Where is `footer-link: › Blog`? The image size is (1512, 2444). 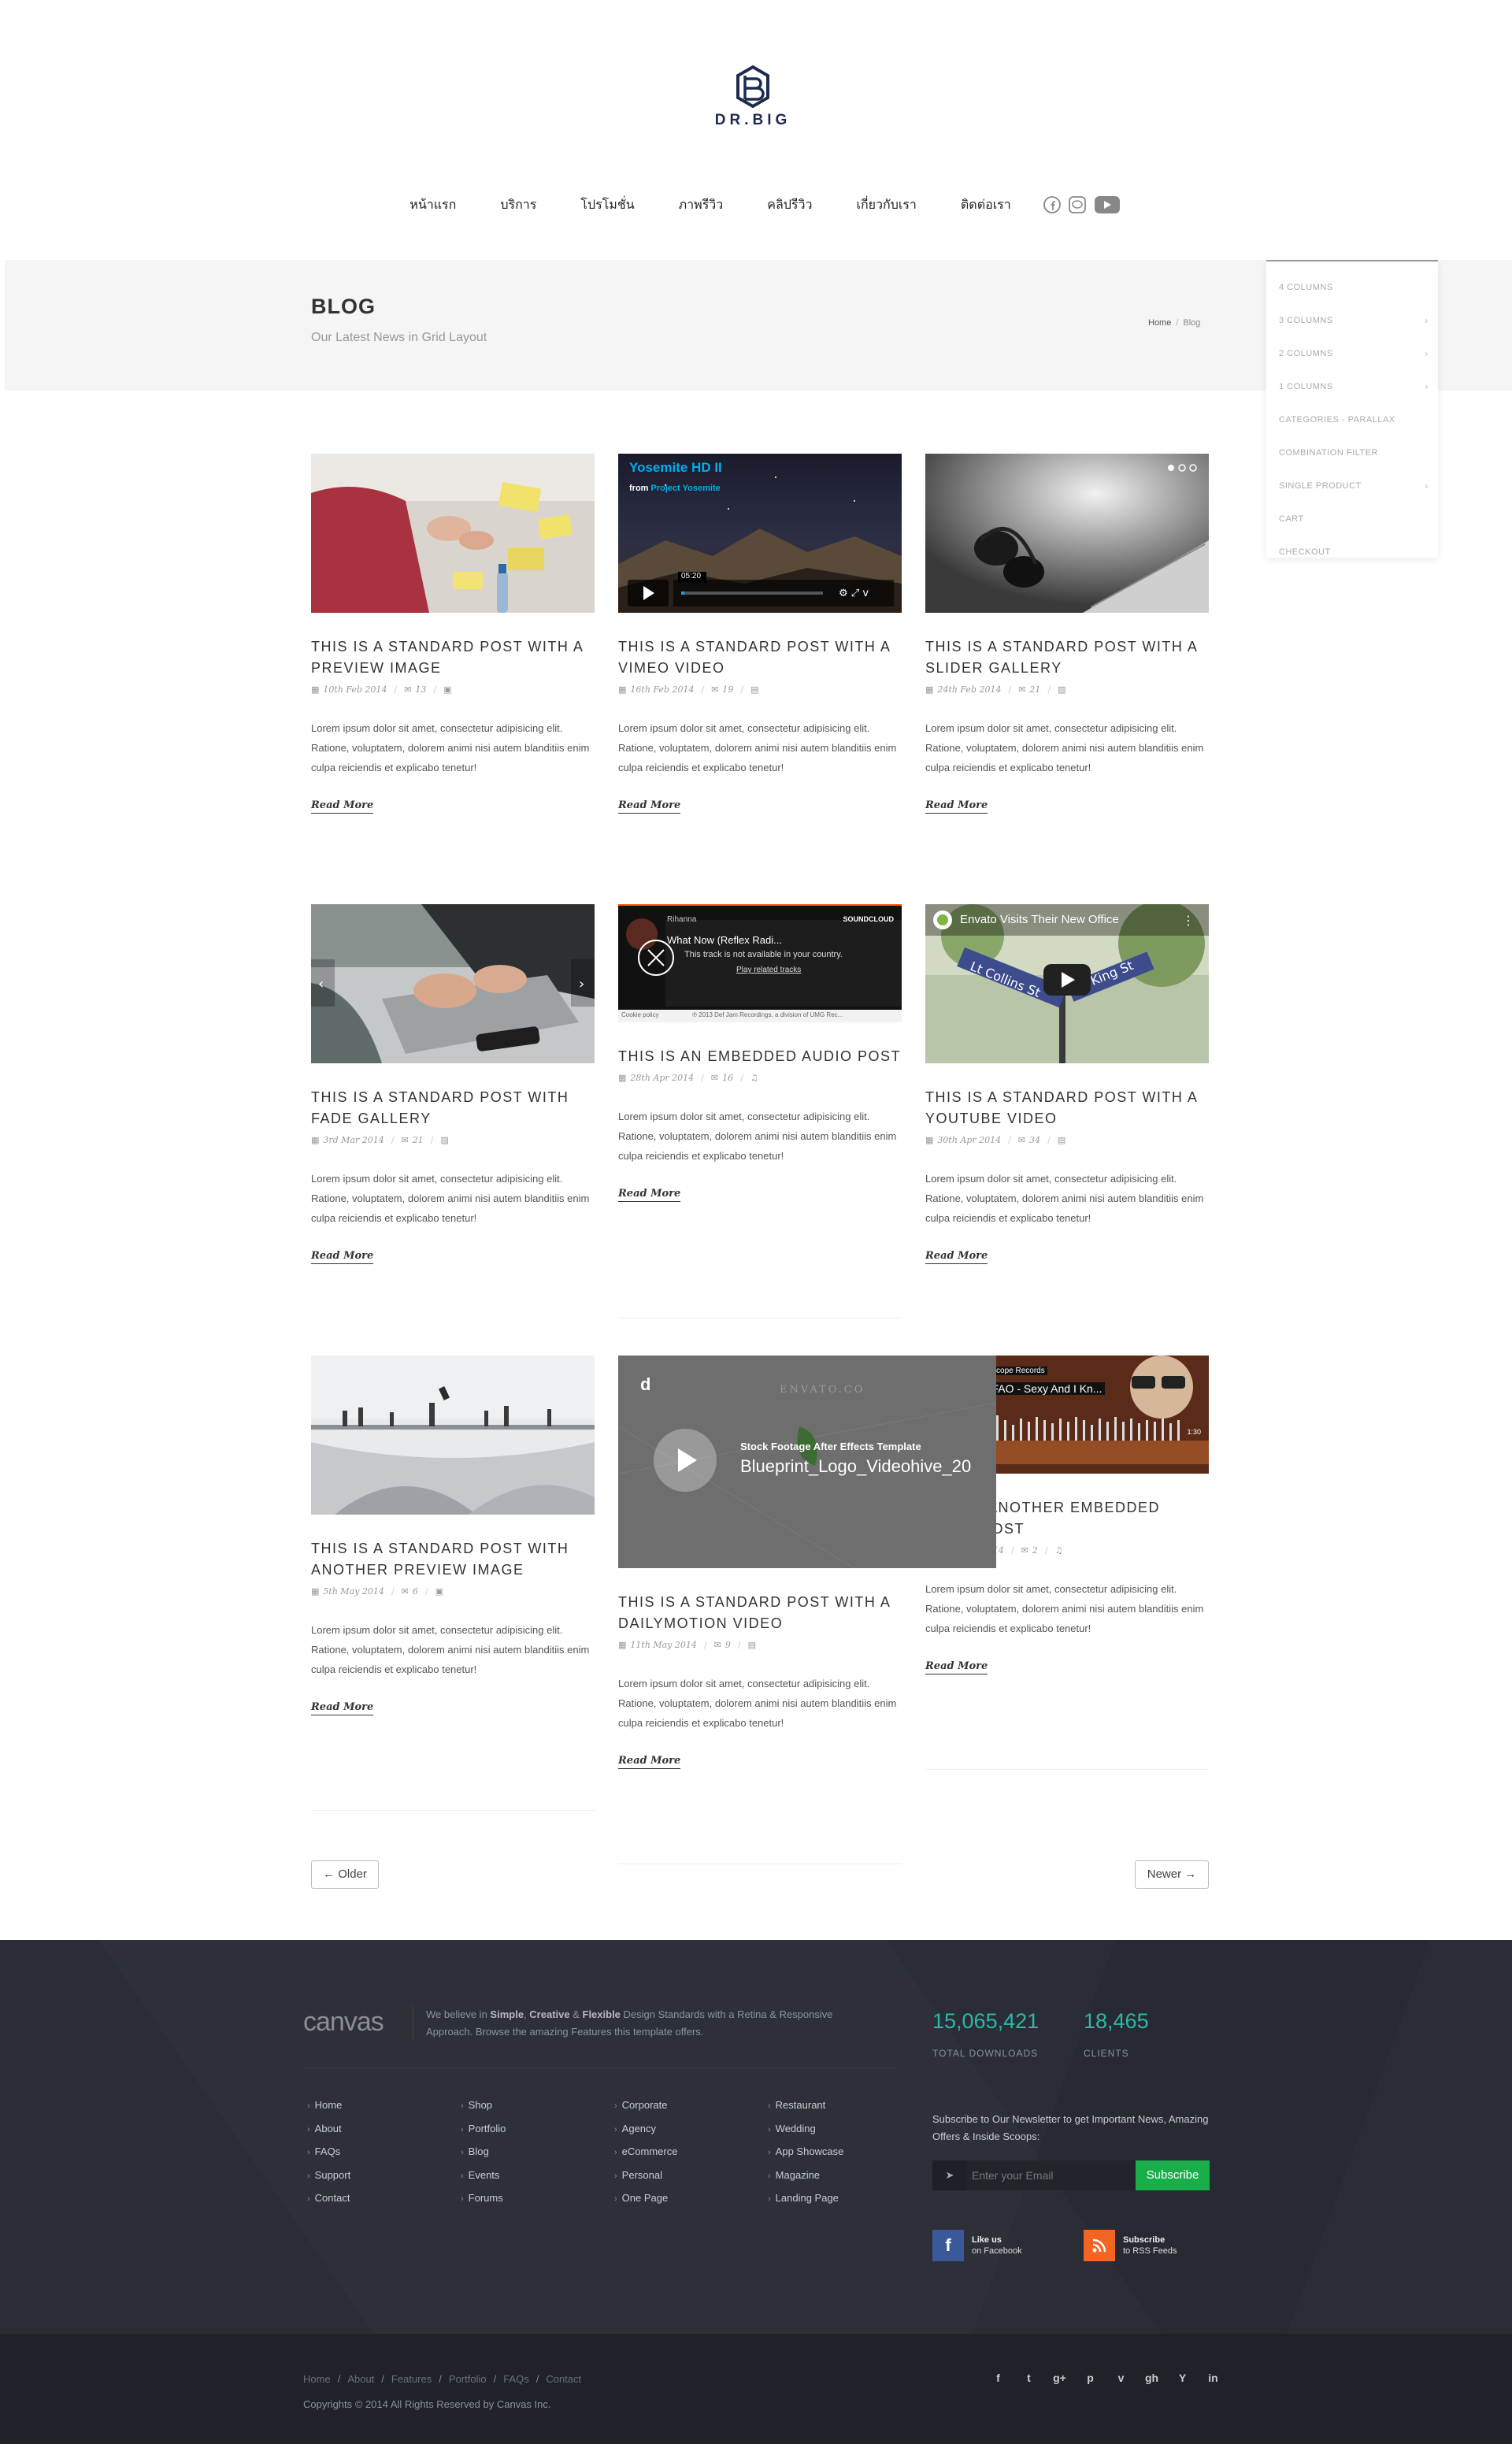 footer-link: › Blog is located at coordinates (483, 2152).